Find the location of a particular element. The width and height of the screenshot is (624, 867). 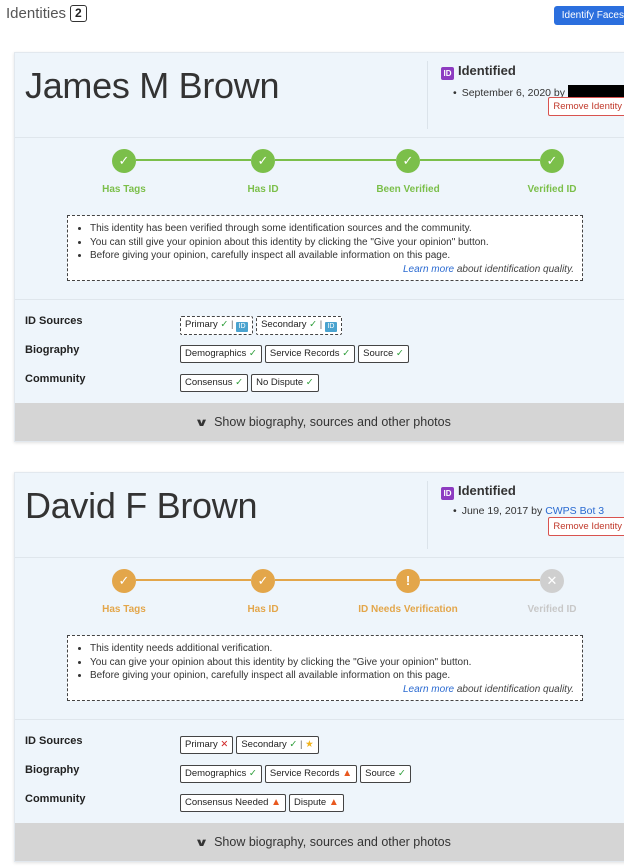

source-tag: No Dispute ✓ is located at coordinates (285, 383).